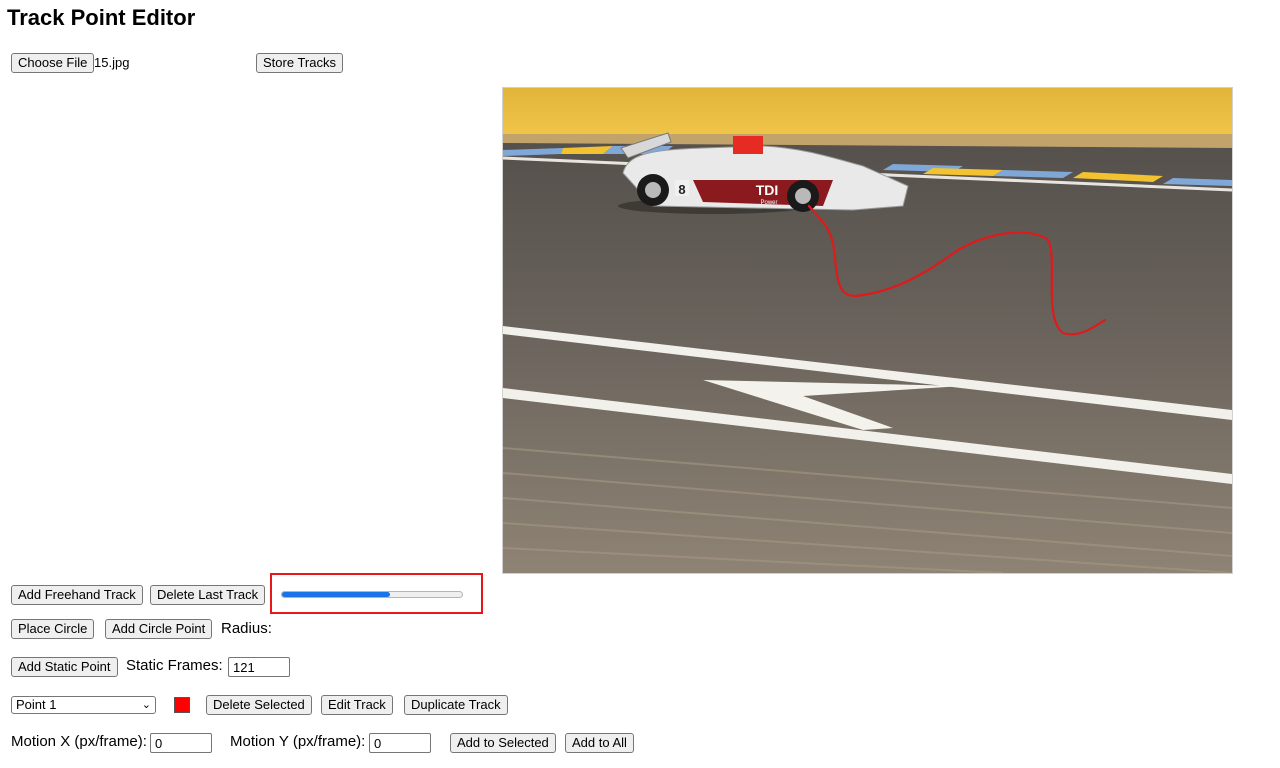 The height and width of the screenshot is (768, 1280). What do you see at coordinates (36, 704) in the screenshot?
I see `point-select-value: Point 1` at bounding box center [36, 704].